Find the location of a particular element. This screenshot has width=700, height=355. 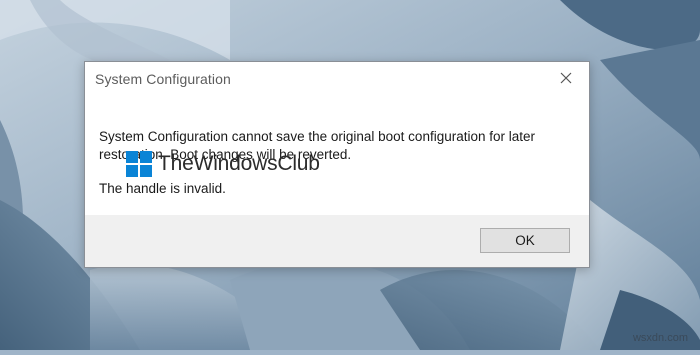

windows-logo-icon is located at coordinates (139, 164).